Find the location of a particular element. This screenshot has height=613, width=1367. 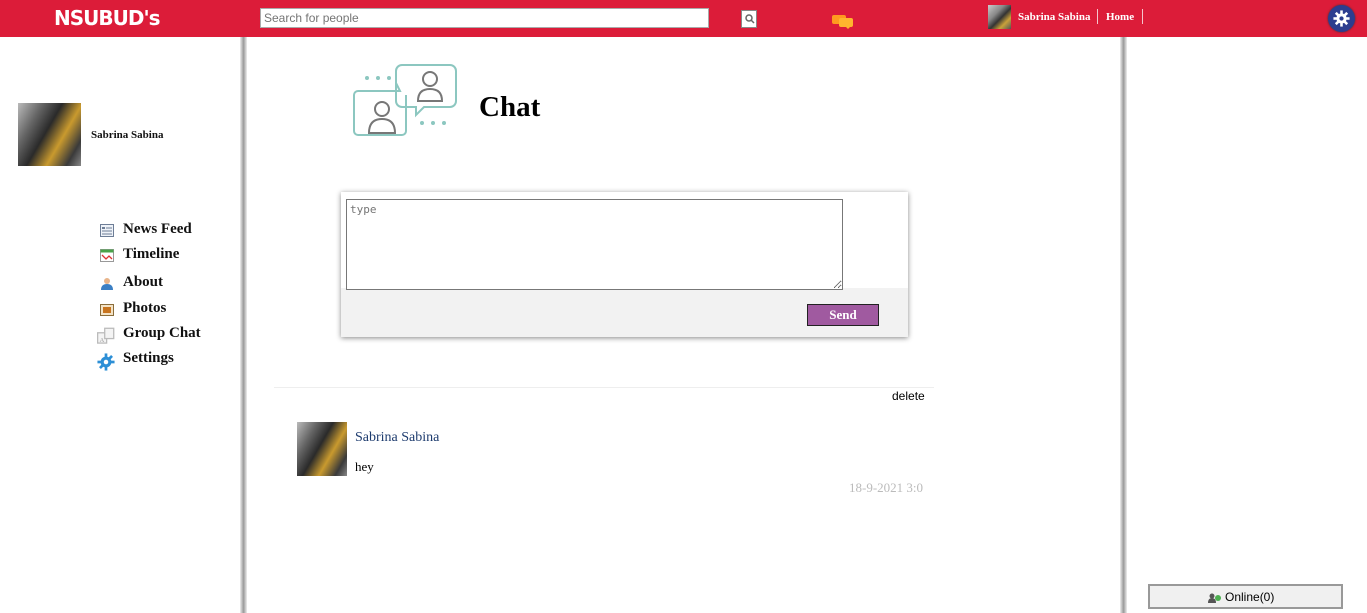

sidebar-item-group-chat: A Group Chat is located at coordinates (167, 335).